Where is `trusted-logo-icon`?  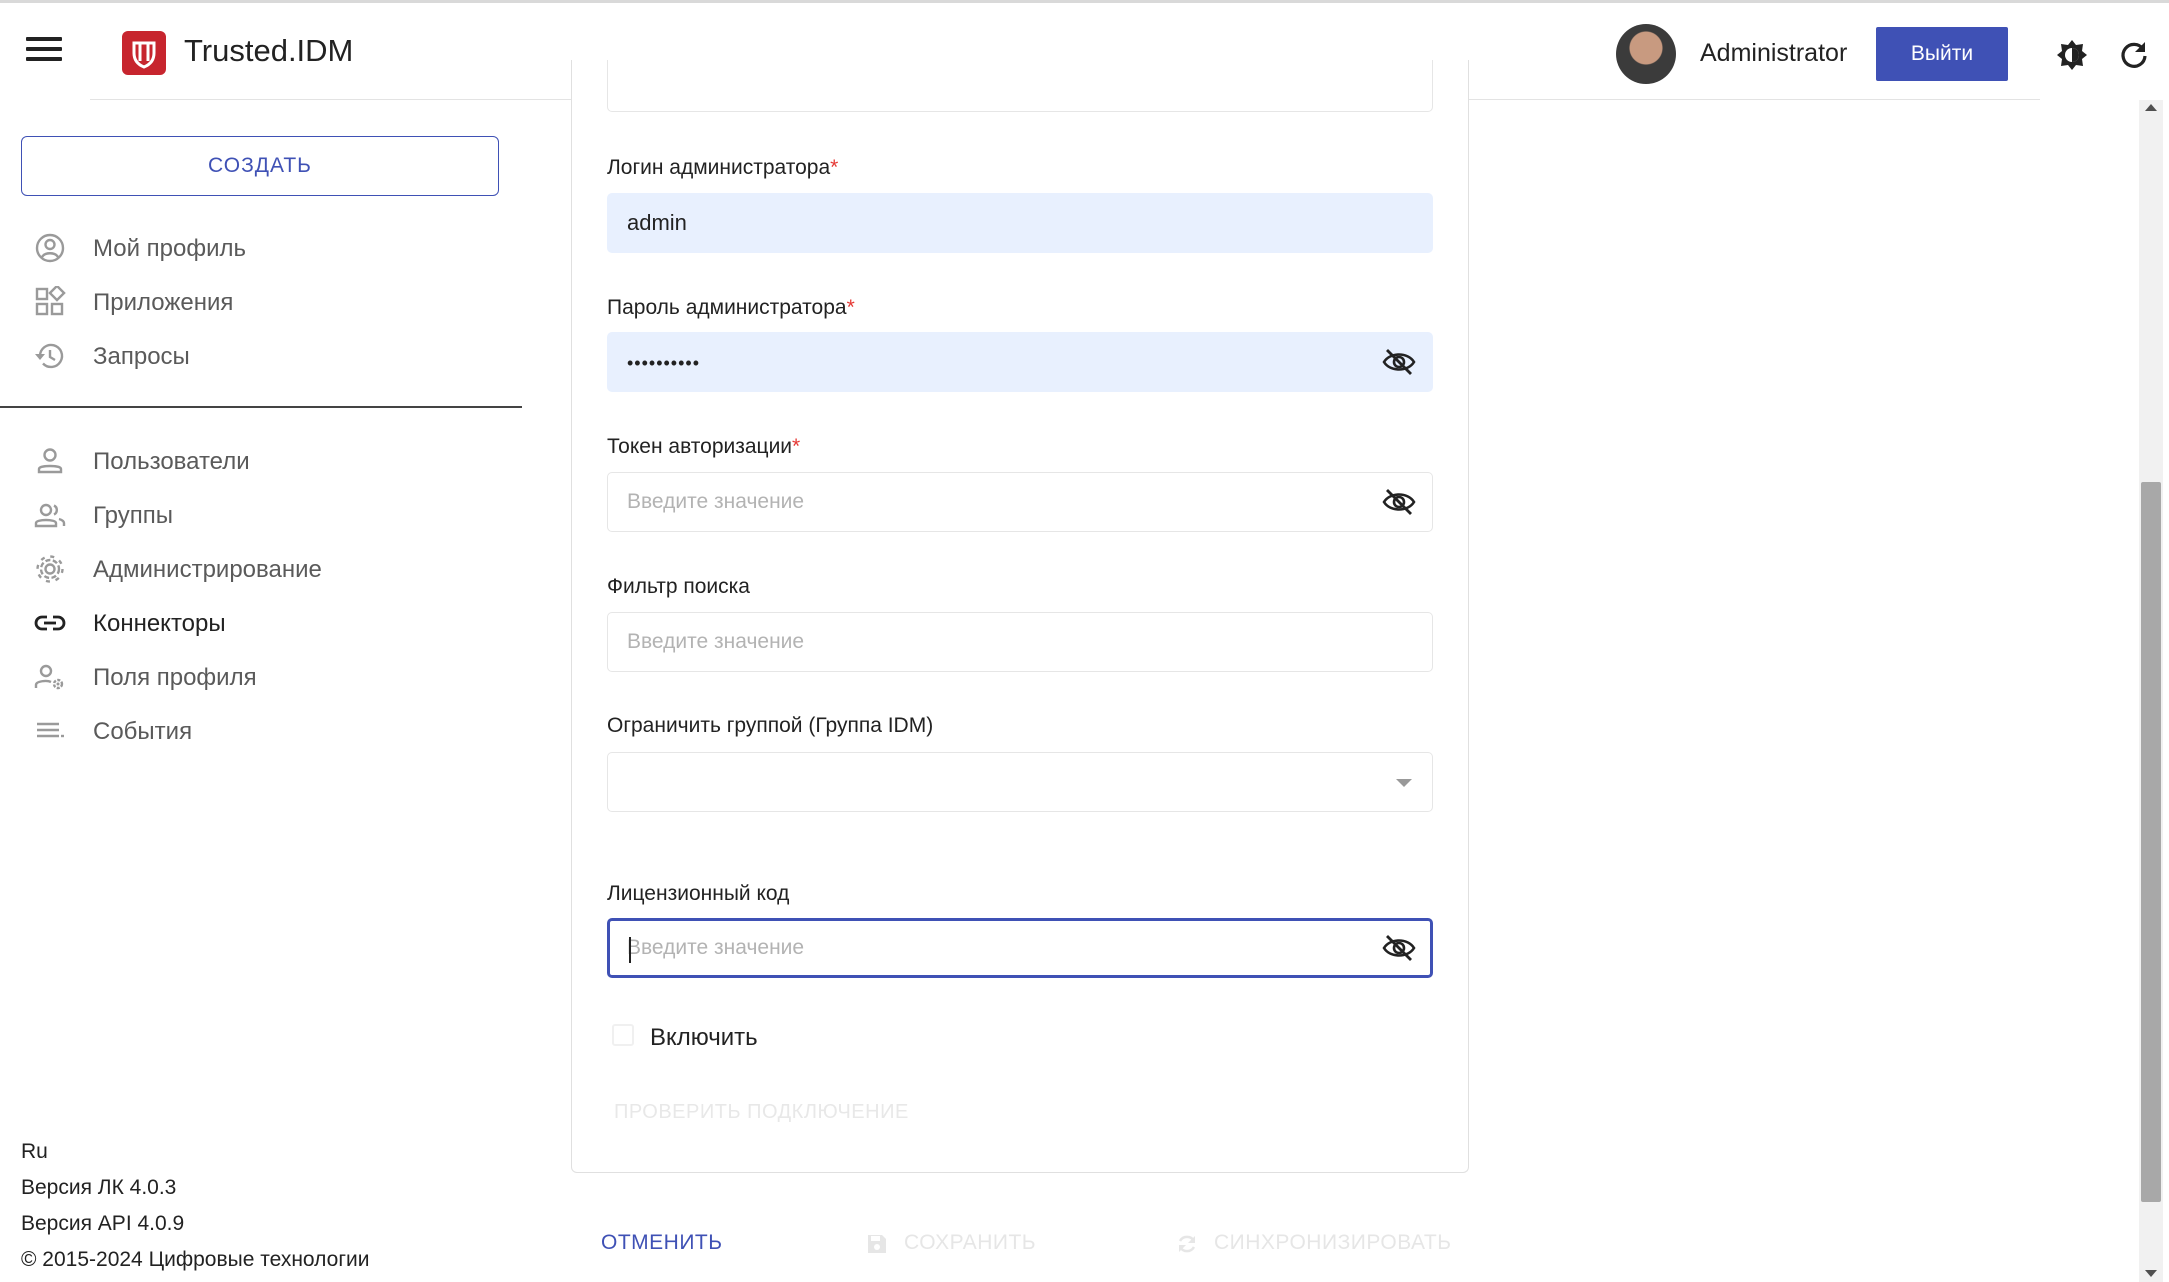
trusted-logo-icon is located at coordinates (144, 53).